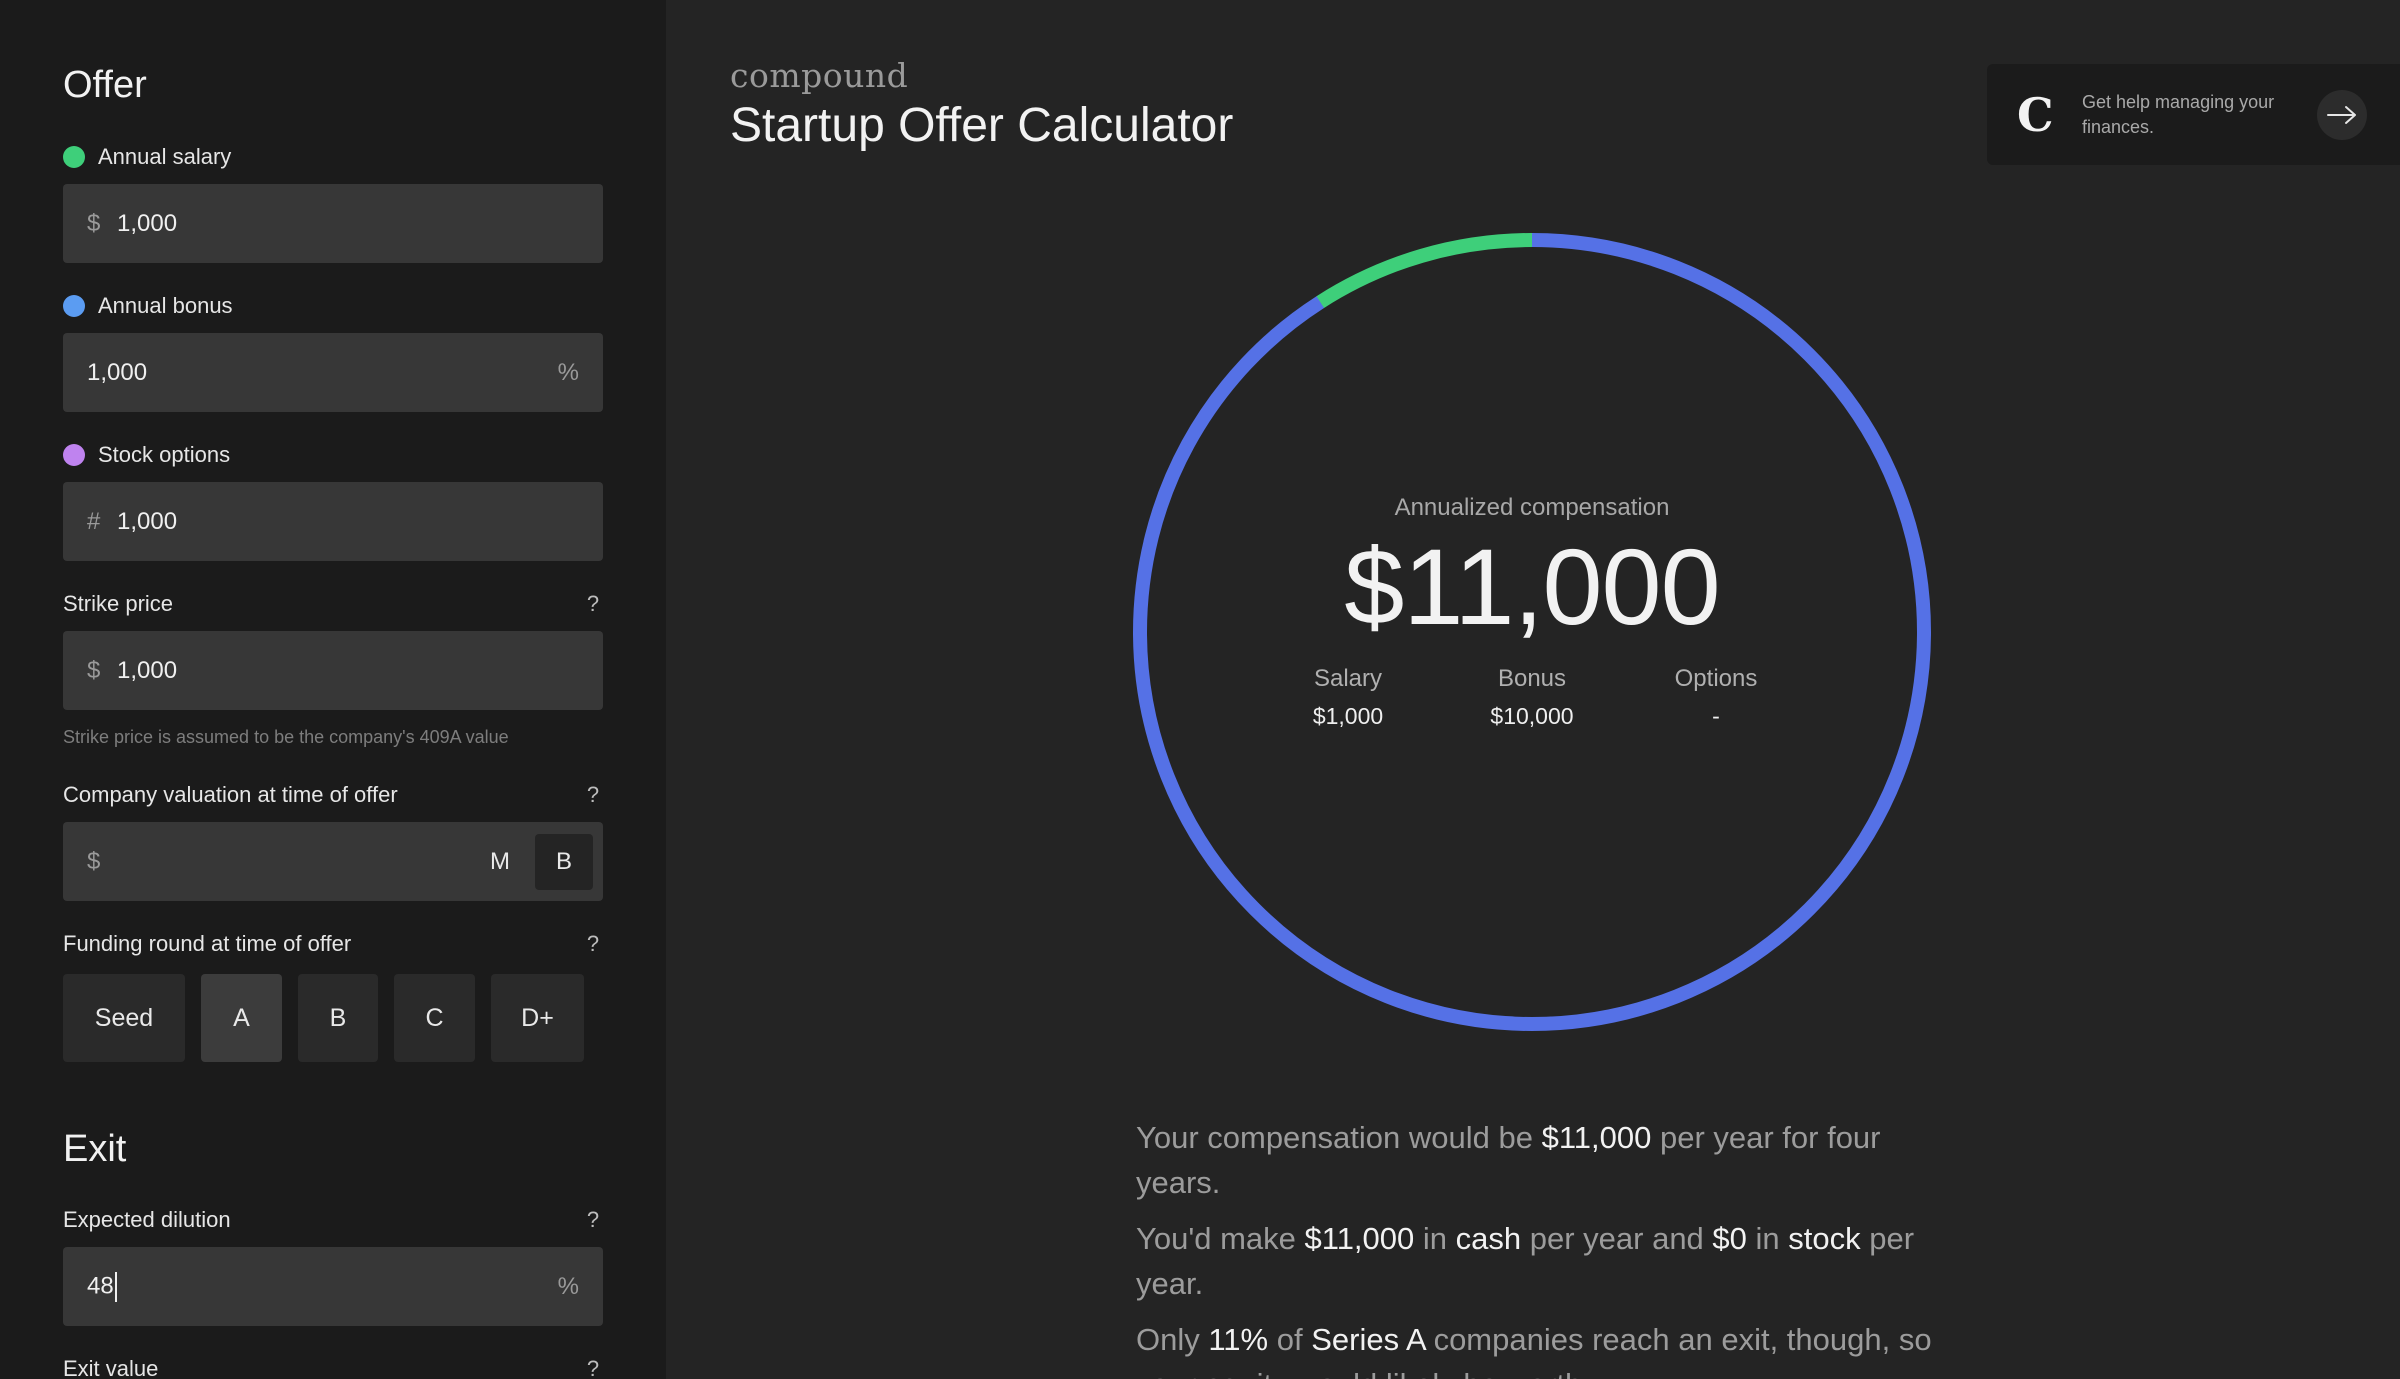  Describe the element at coordinates (348, 224) in the screenshot. I see `annual-salary-value: 1,000` at that location.